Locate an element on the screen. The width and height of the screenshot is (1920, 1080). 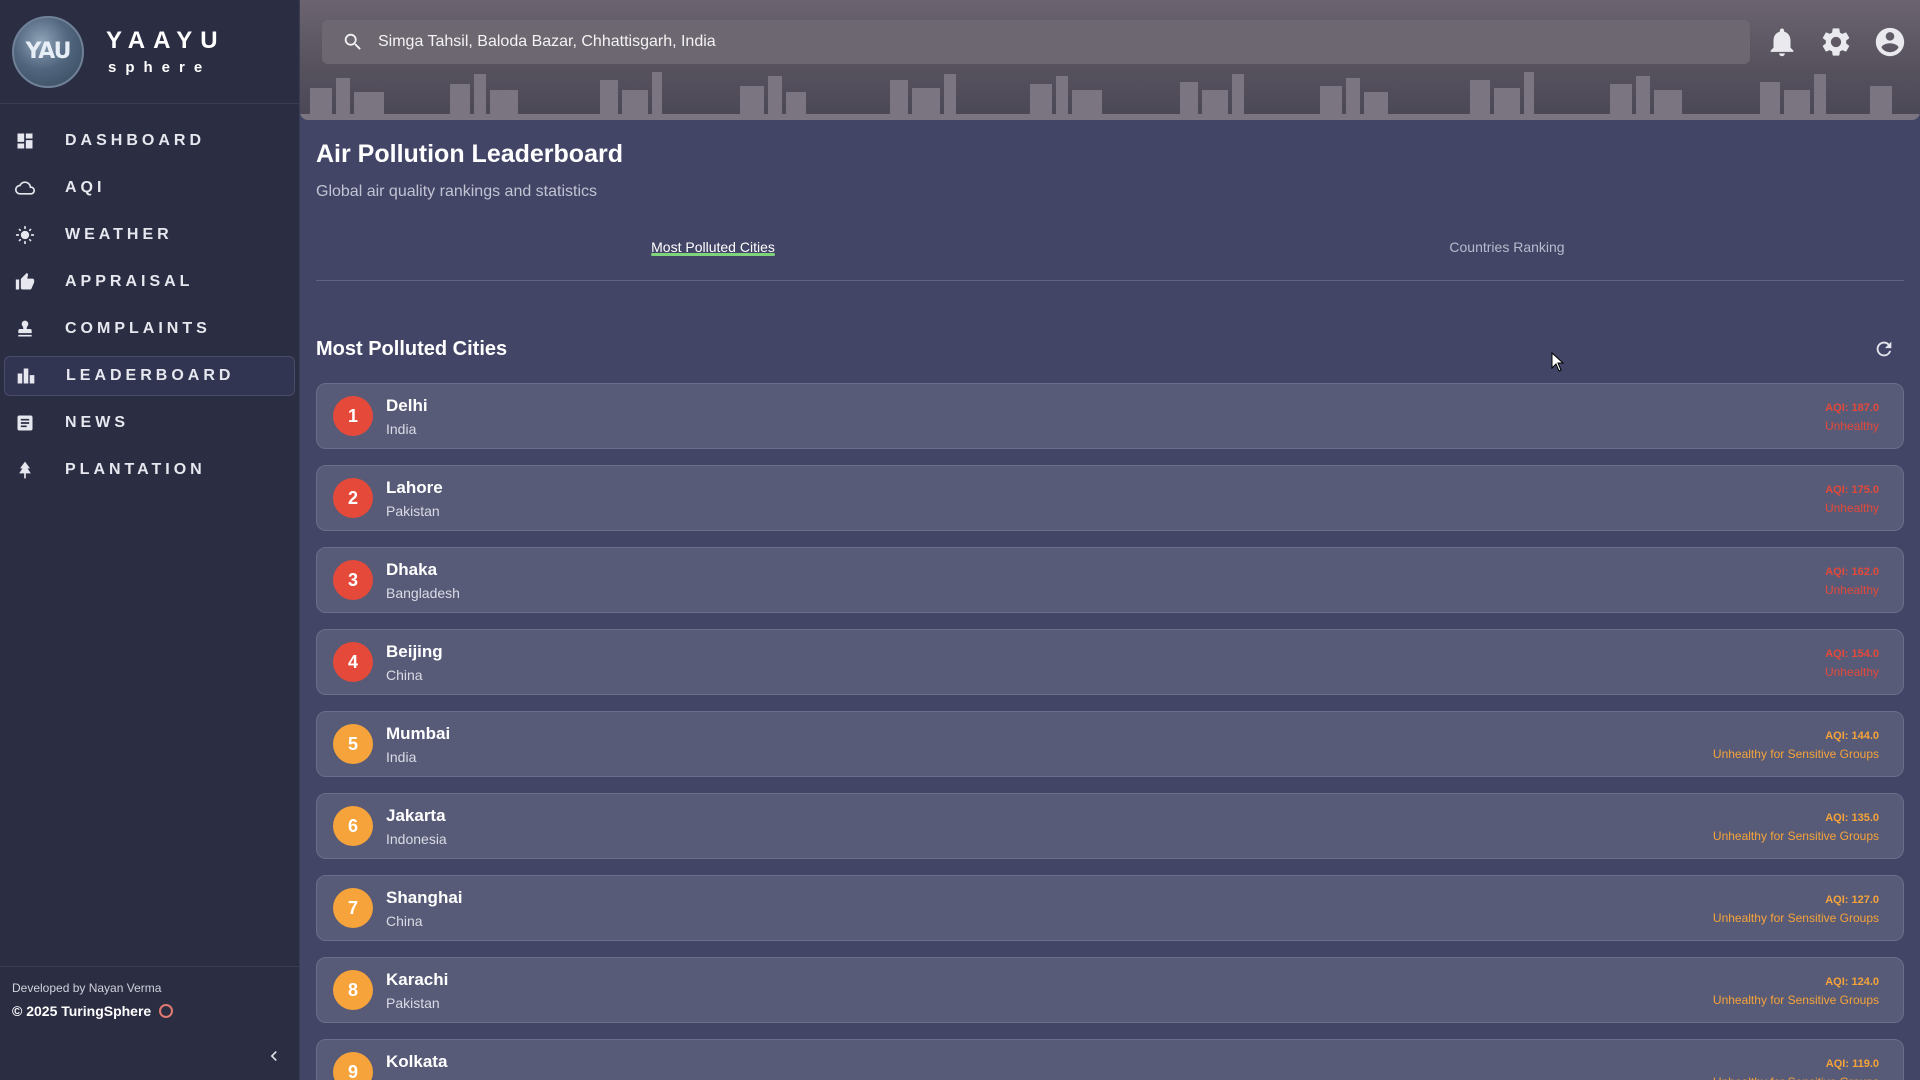
city-info: Beijing China is located at coordinates (414, 662).